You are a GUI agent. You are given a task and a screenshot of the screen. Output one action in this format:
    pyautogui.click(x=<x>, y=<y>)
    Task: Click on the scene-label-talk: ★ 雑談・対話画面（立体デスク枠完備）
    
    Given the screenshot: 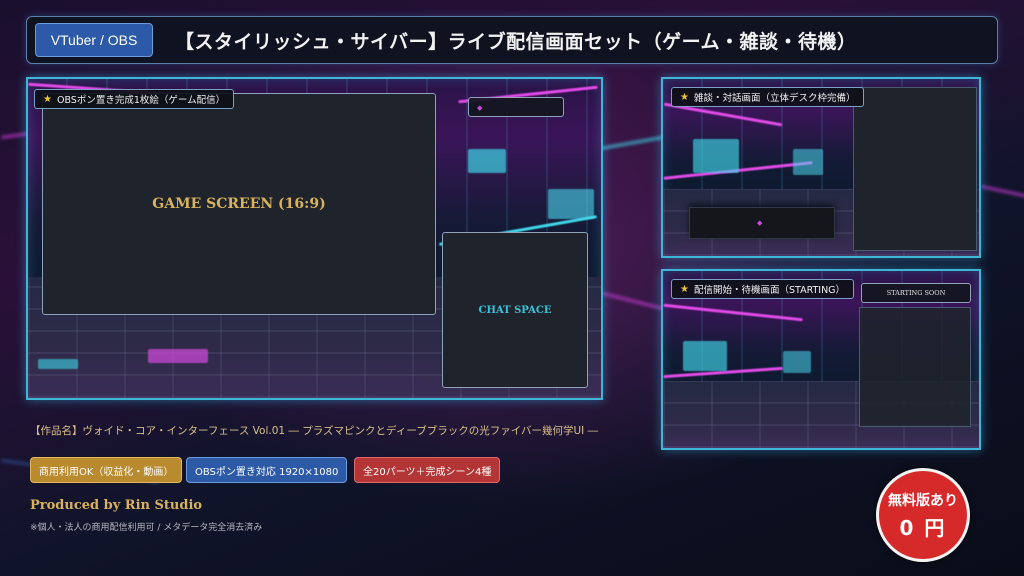 What is the action you would take?
    pyautogui.click(x=768, y=97)
    